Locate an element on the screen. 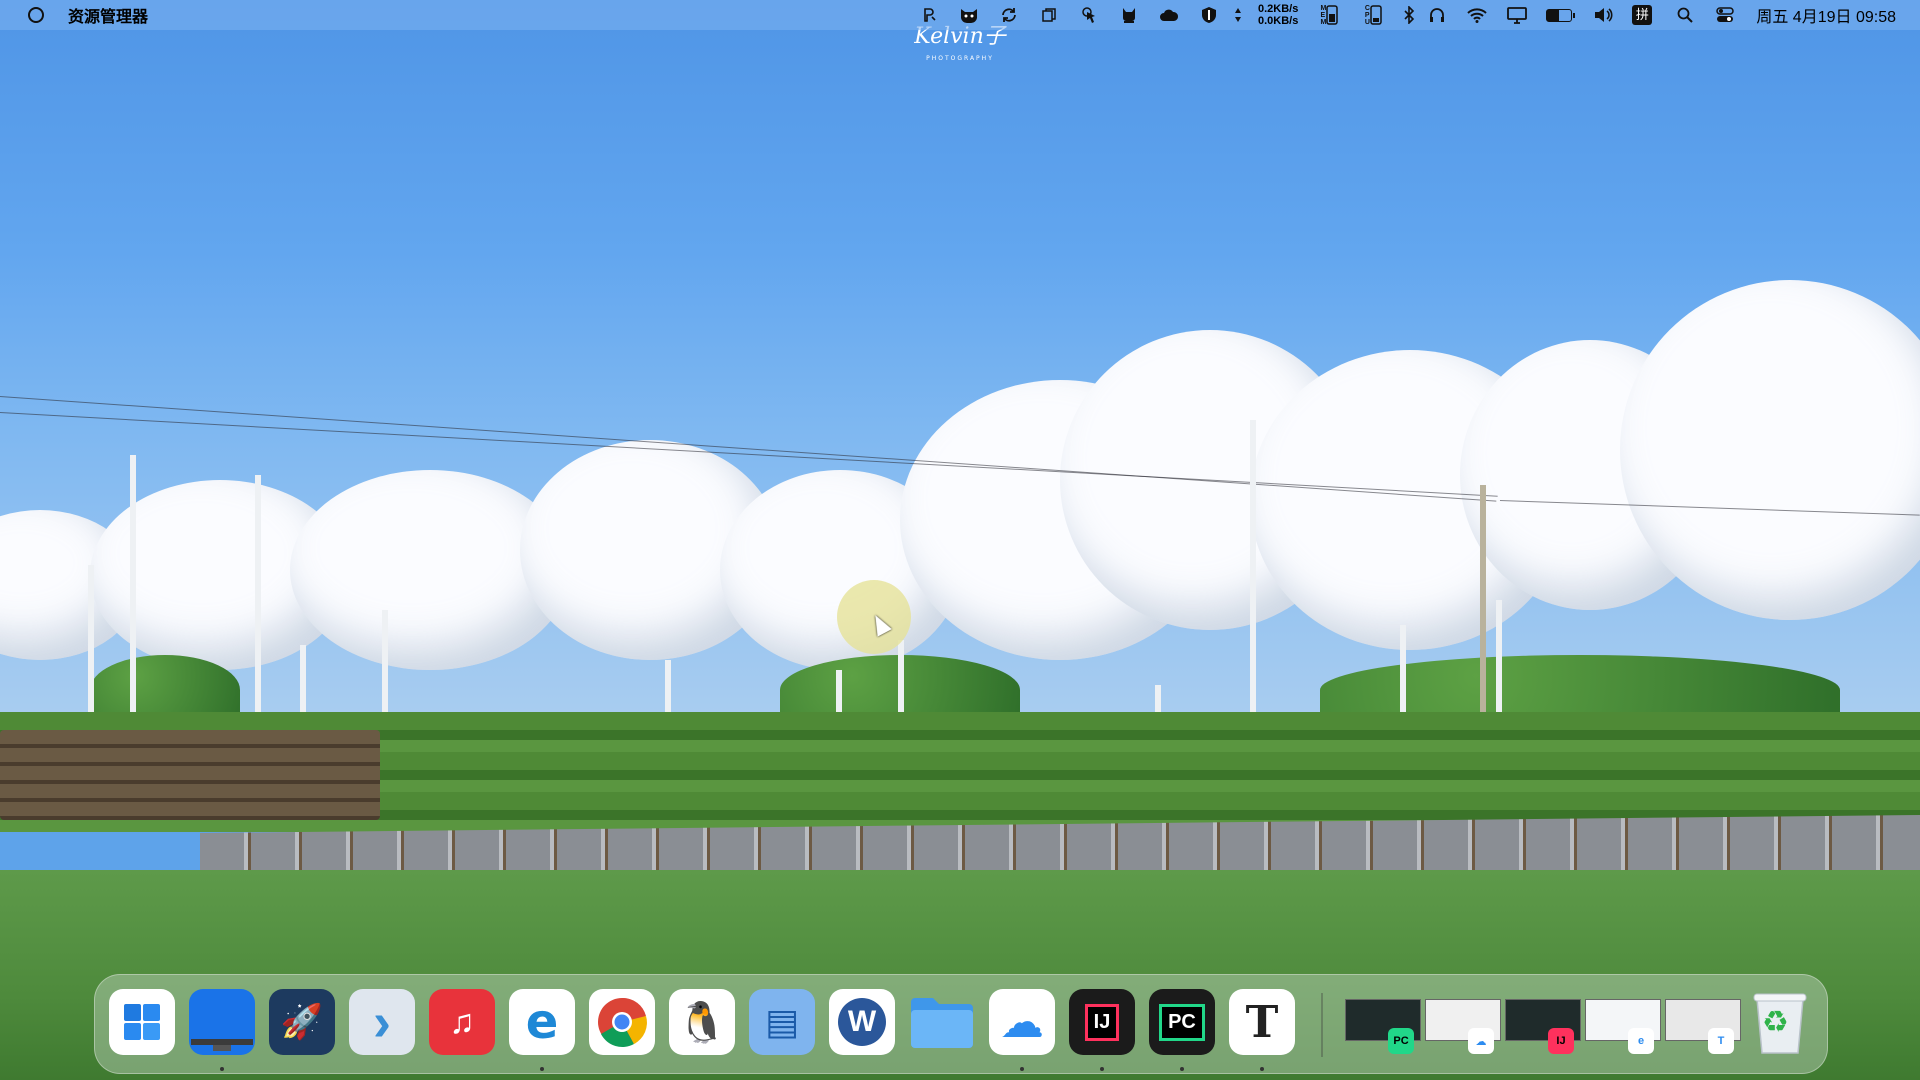 This screenshot has width=1920, height=1080. system-menu-icon is located at coordinates (36, 15).